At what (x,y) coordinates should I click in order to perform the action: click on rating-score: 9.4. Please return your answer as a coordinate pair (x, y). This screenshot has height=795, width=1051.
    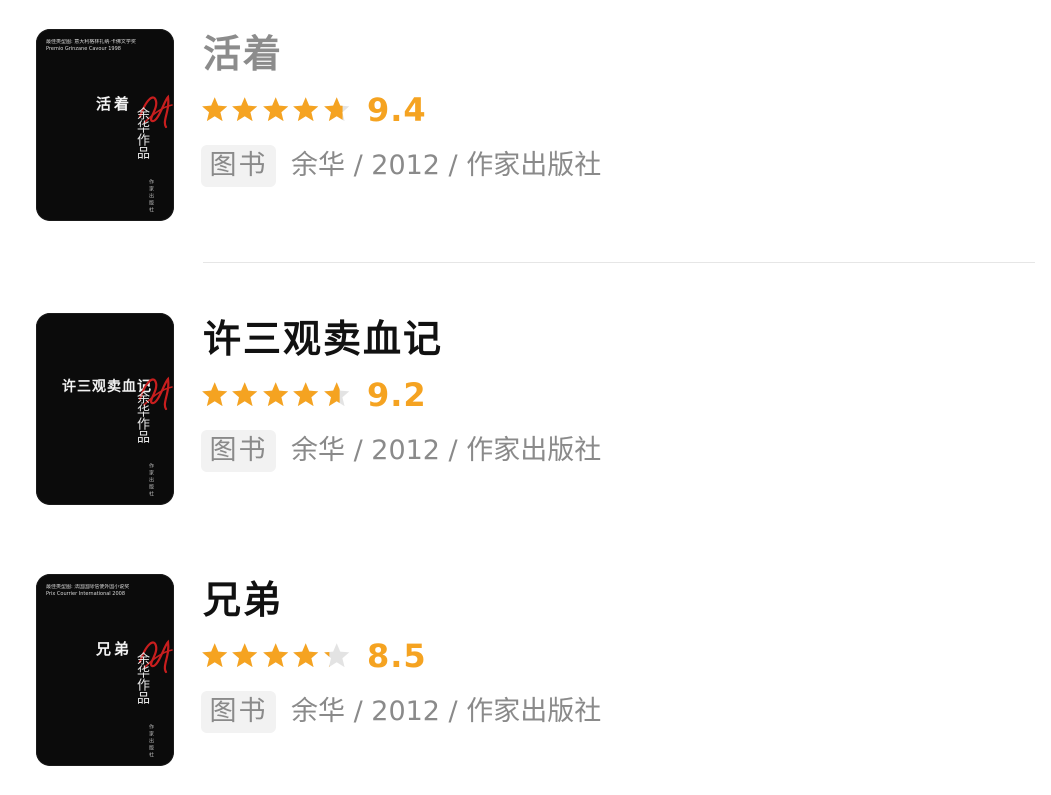
    Looking at the image, I should click on (397, 110).